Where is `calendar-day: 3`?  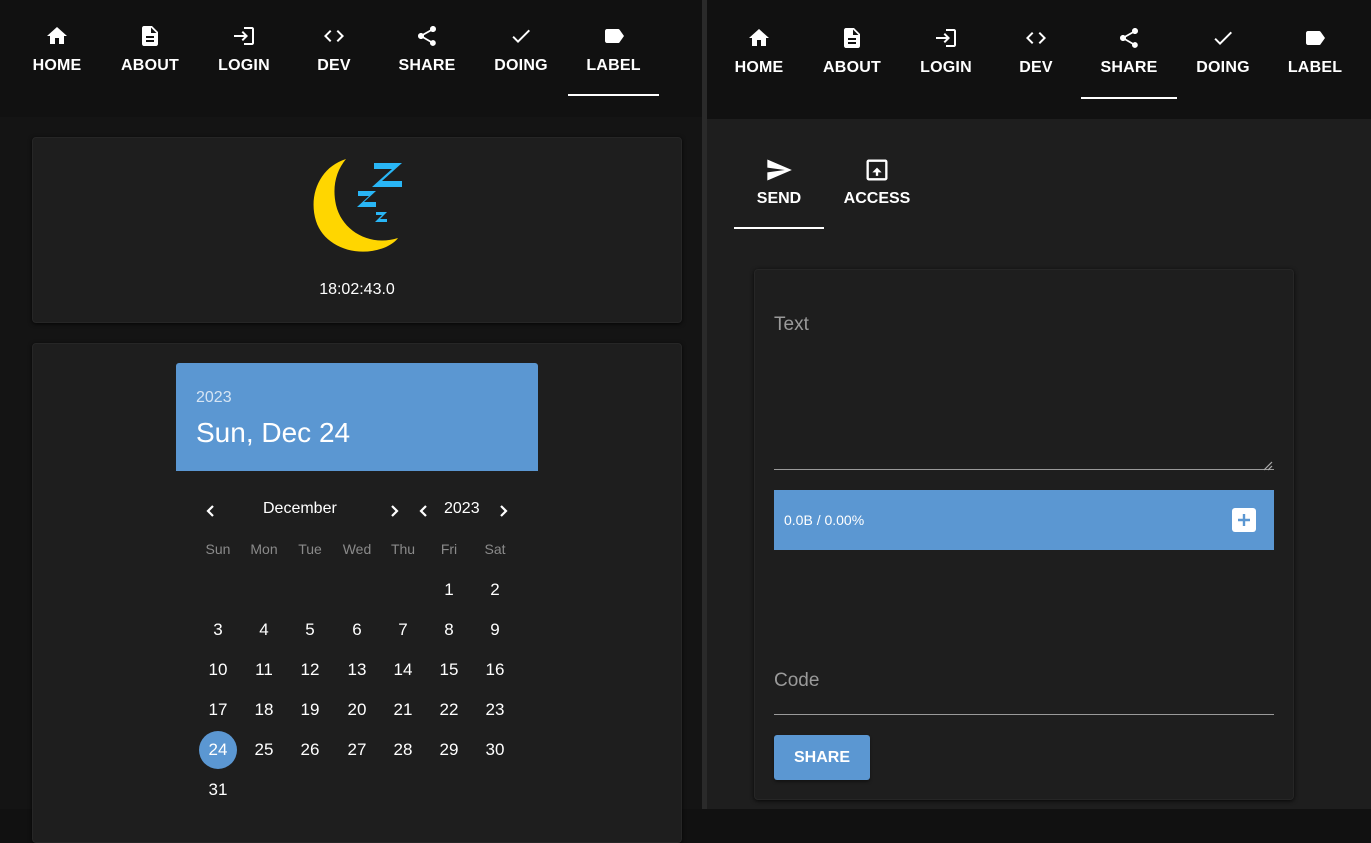
calendar-day: 3 is located at coordinates (218, 630).